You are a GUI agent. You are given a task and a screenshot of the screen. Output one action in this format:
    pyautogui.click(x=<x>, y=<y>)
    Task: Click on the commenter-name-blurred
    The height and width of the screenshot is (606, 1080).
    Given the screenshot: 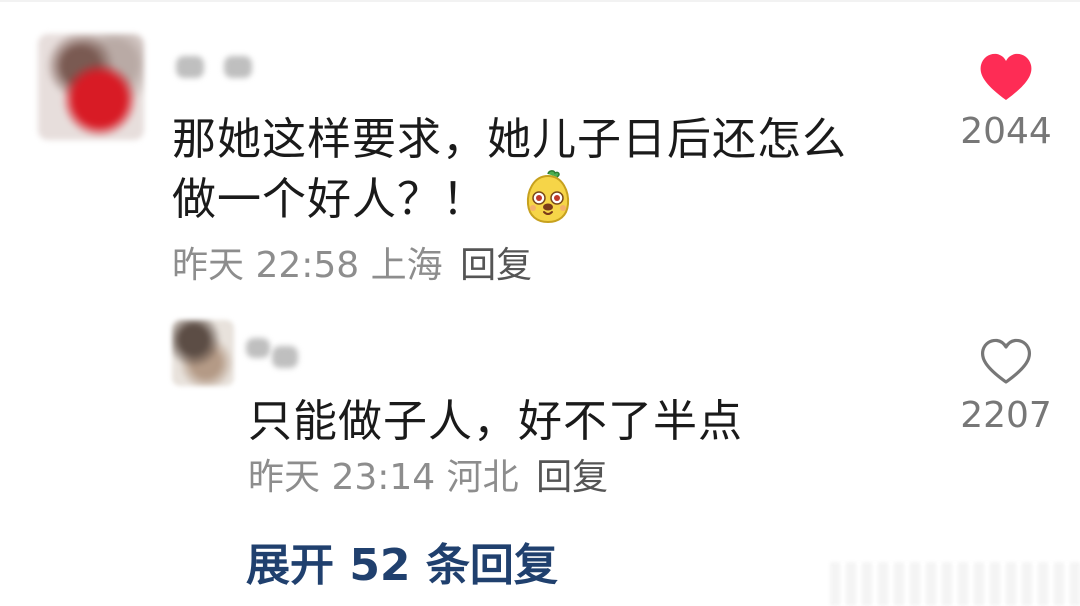 What is the action you would take?
    pyautogui.click(x=216, y=66)
    